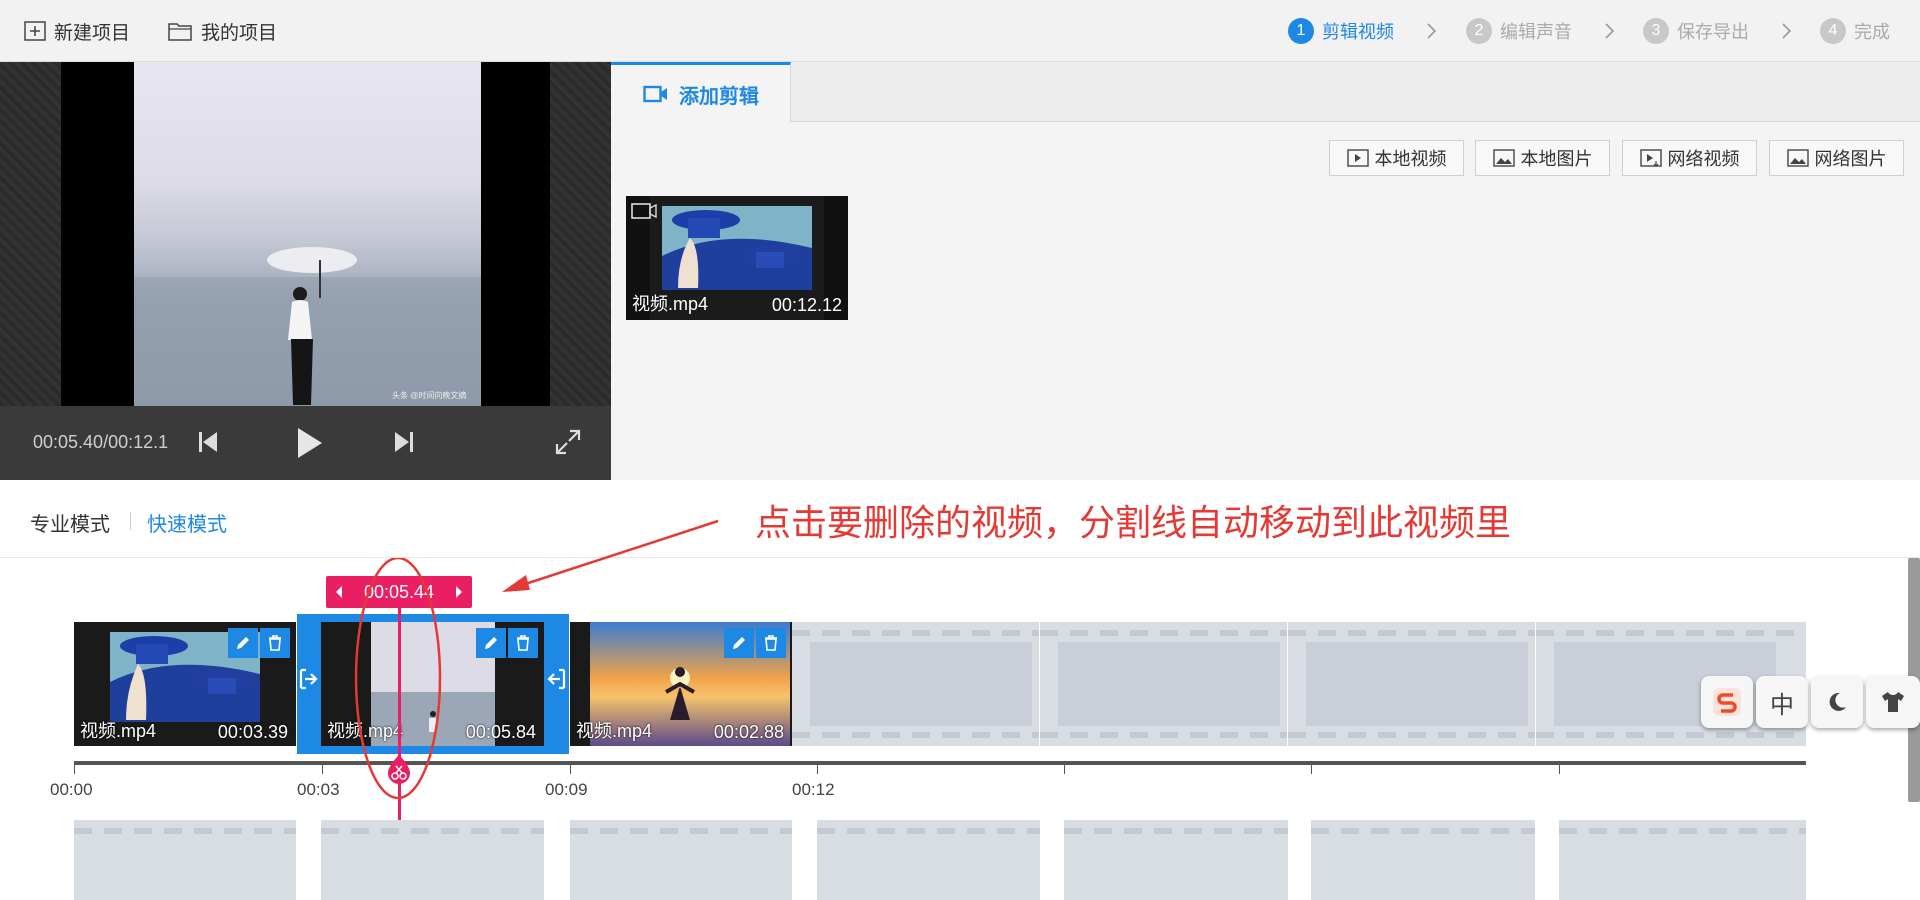 The width and height of the screenshot is (1920, 900). I want to click on step-number: 2, so click(1479, 31).